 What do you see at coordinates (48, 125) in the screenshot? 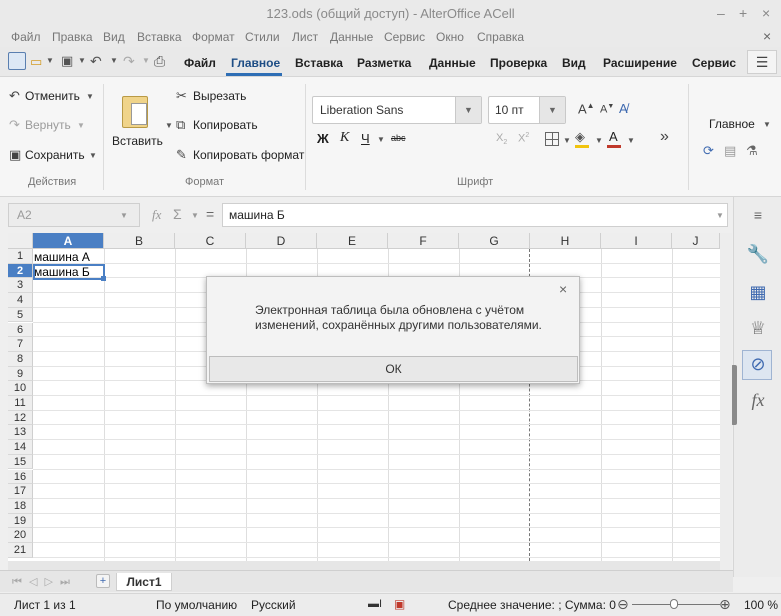
I see `redo-button: Вернуть` at bounding box center [48, 125].